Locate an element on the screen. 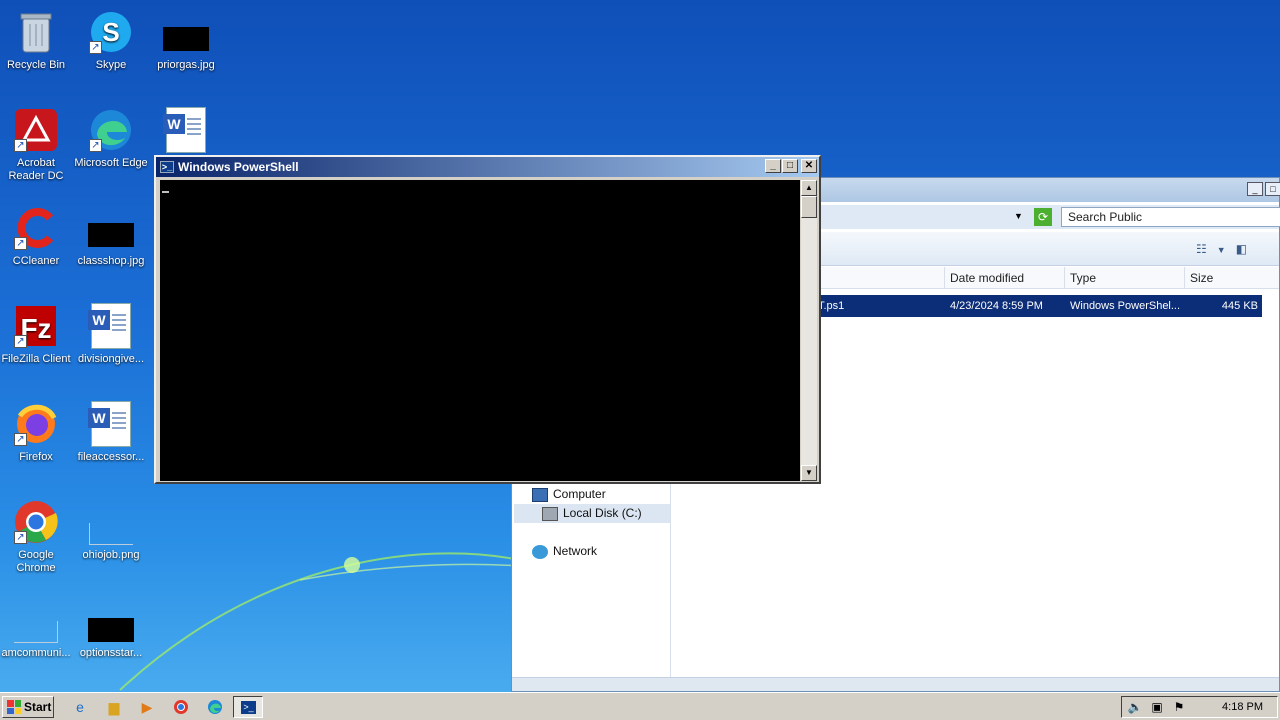 This screenshot has height=720, width=1280. vertical-scrollbar: ▲ ▼ is located at coordinates (809, 330).